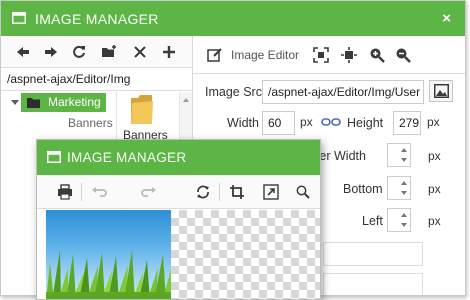  What do you see at coordinates (215, 55) in the screenshot?
I see `image-editor-icon` at bounding box center [215, 55].